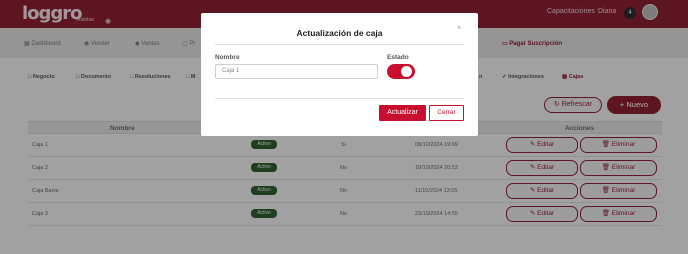 The image size is (688, 254). What do you see at coordinates (339, 44) in the screenshot?
I see `modal-divider-top` at bounding box center [339, 44].